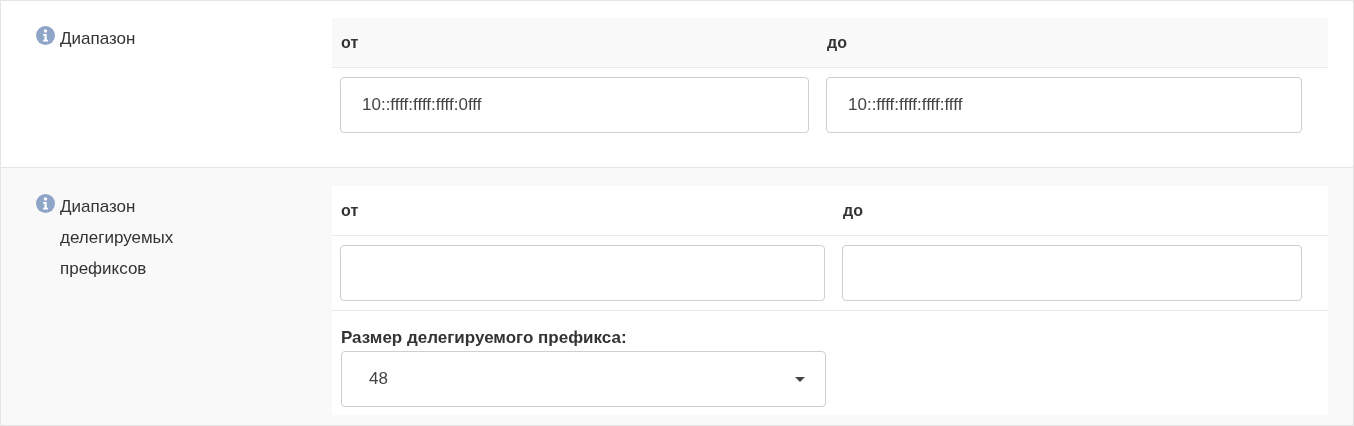  I want to click on select-label: Размер делегируемого префикса:, so click(484, 338).